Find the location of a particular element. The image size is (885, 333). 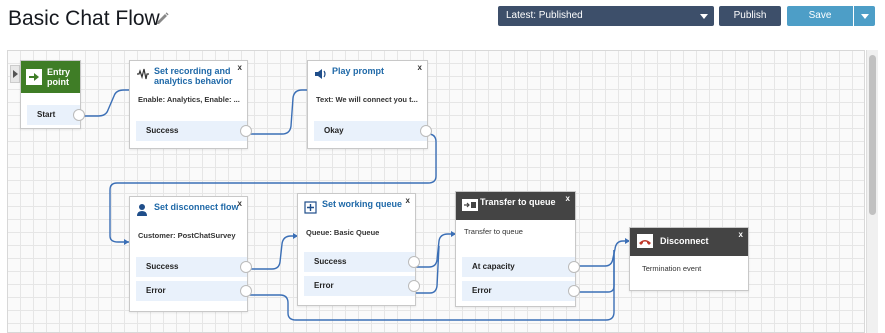

disconnect-block: Disconnect x Termination event is located at coordinates (689, 259).